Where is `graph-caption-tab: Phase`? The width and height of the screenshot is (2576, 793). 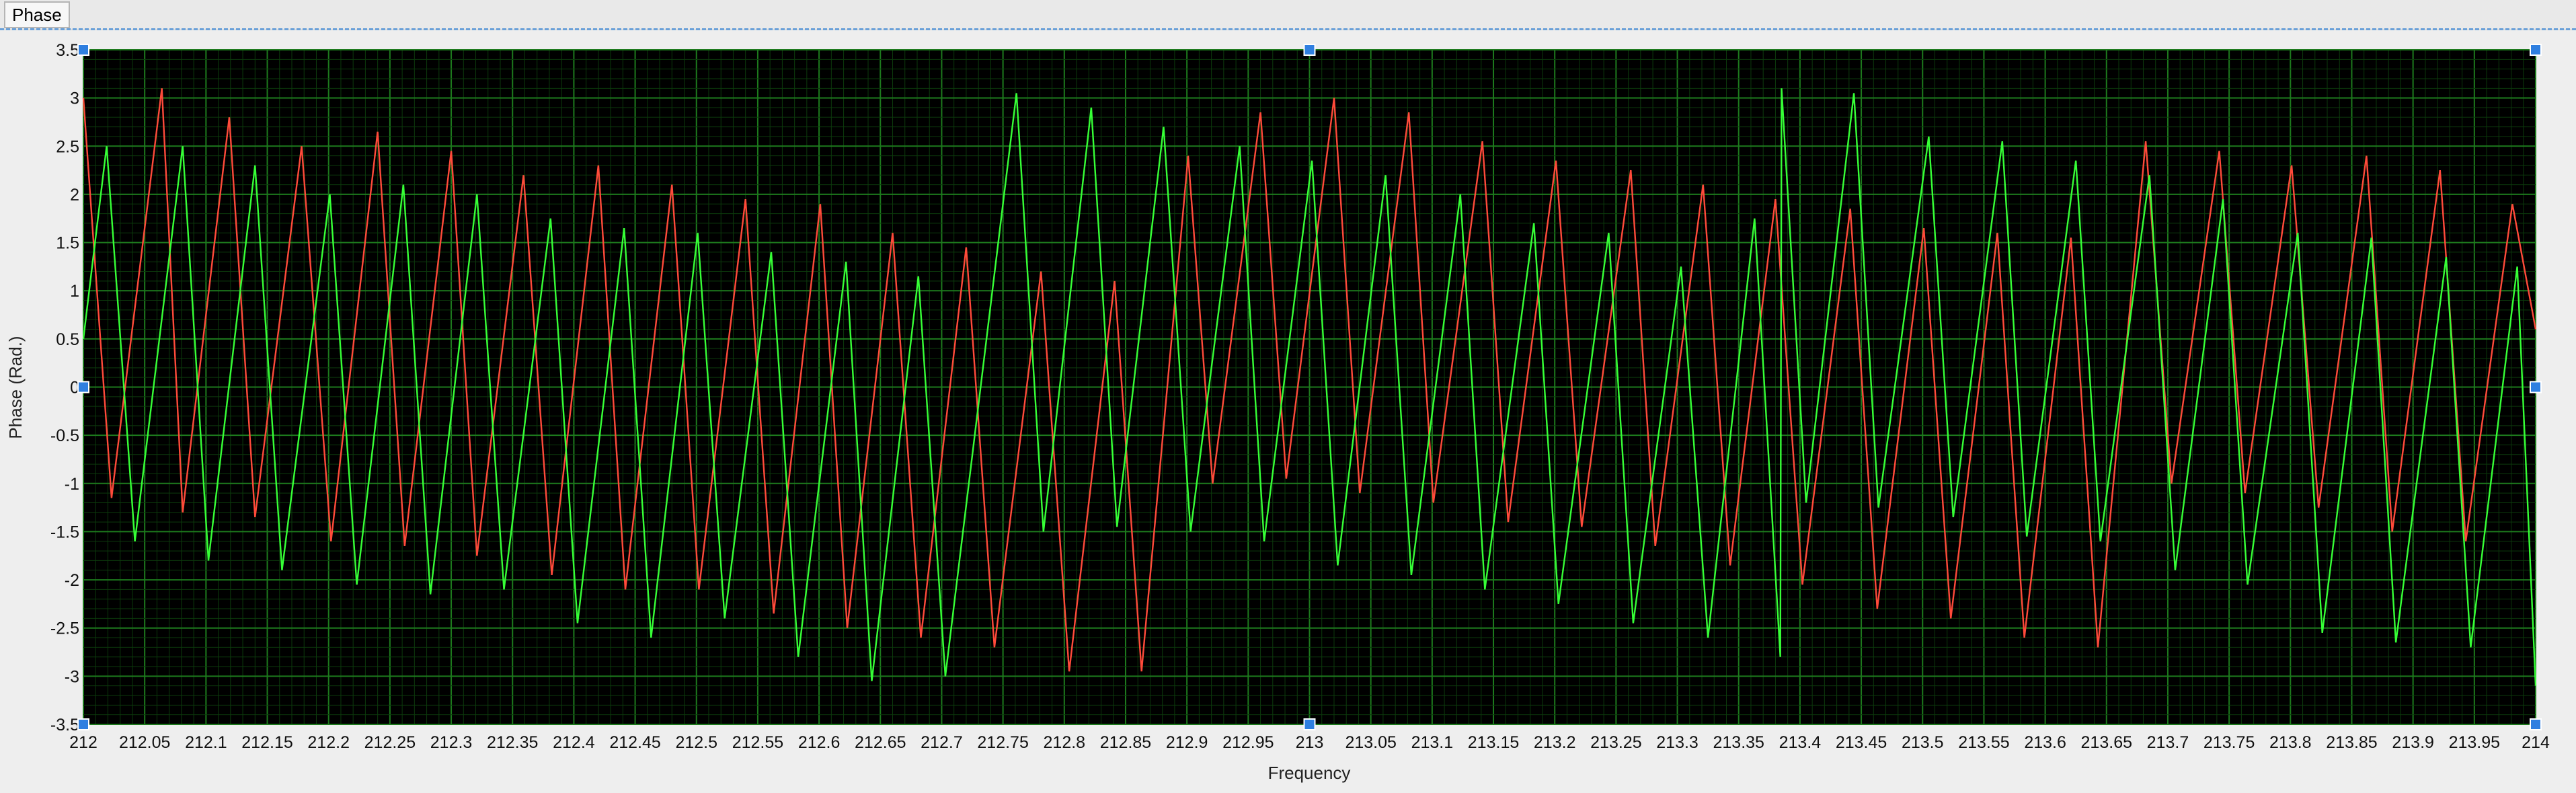 graph-caption-tab: Phase is located at coordinates (37, 14).